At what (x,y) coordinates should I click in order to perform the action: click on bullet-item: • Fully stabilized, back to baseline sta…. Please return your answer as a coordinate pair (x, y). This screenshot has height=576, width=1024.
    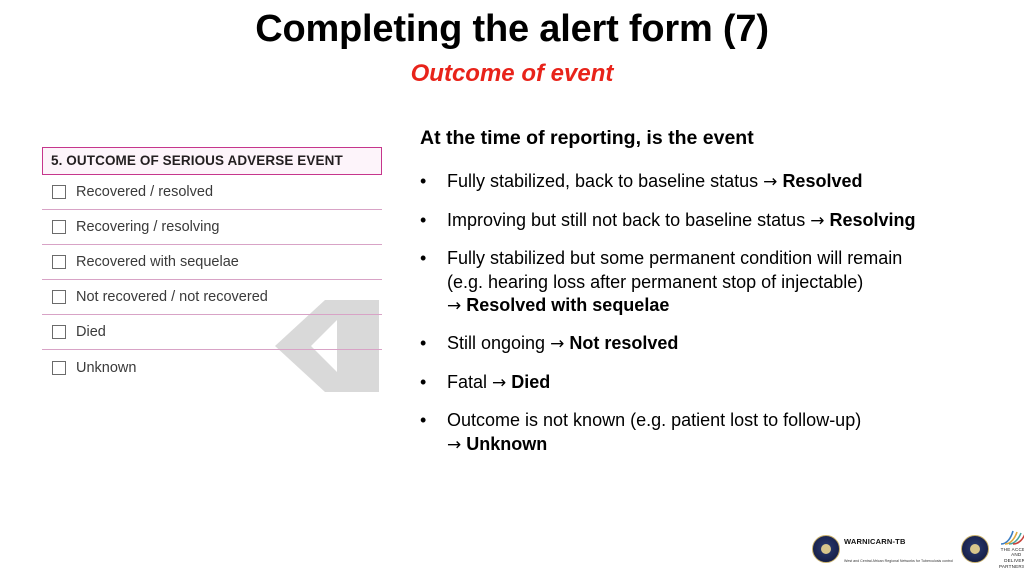
    Looking at the image, I should click on (715, 181).